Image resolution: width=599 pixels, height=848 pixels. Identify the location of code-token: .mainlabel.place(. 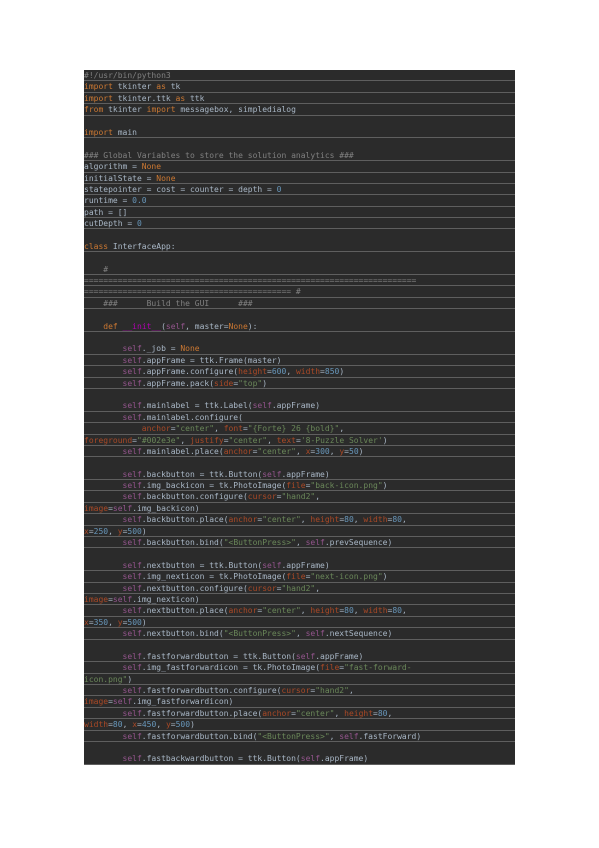
(182, 451).